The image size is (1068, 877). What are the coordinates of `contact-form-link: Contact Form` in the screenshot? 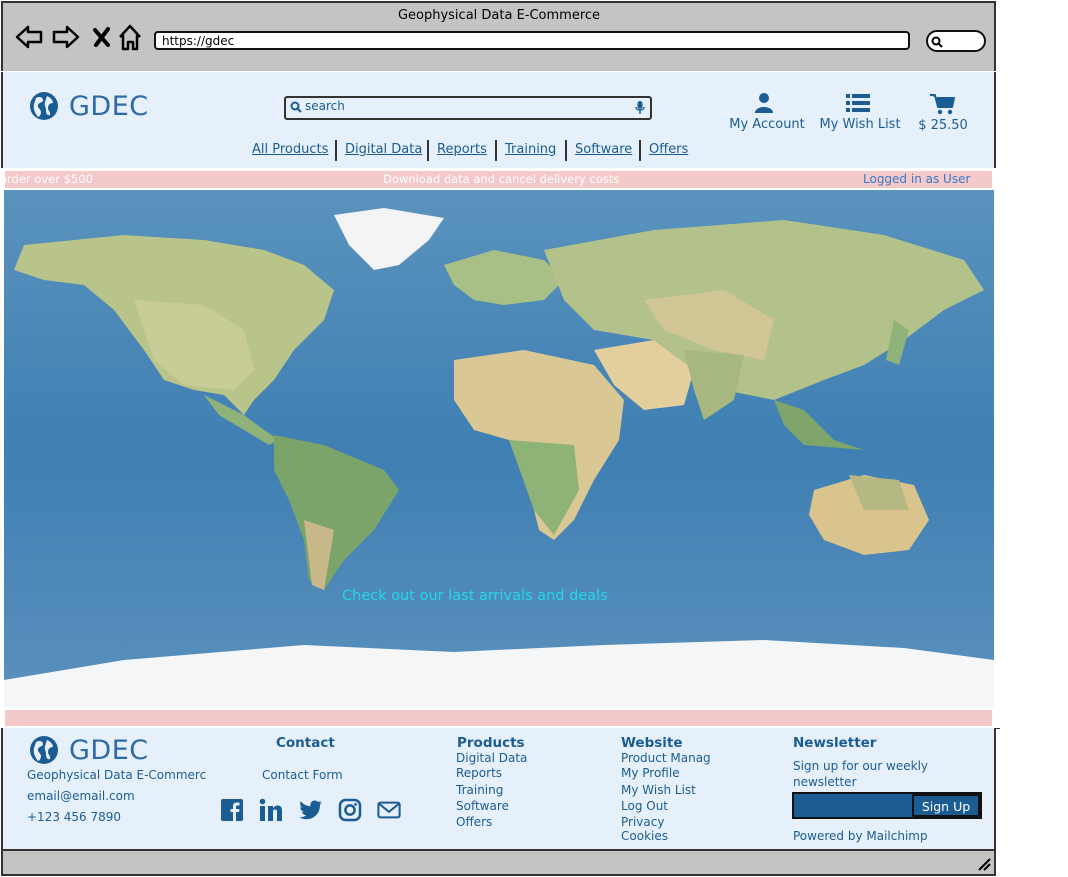 It's located at (302, 775).